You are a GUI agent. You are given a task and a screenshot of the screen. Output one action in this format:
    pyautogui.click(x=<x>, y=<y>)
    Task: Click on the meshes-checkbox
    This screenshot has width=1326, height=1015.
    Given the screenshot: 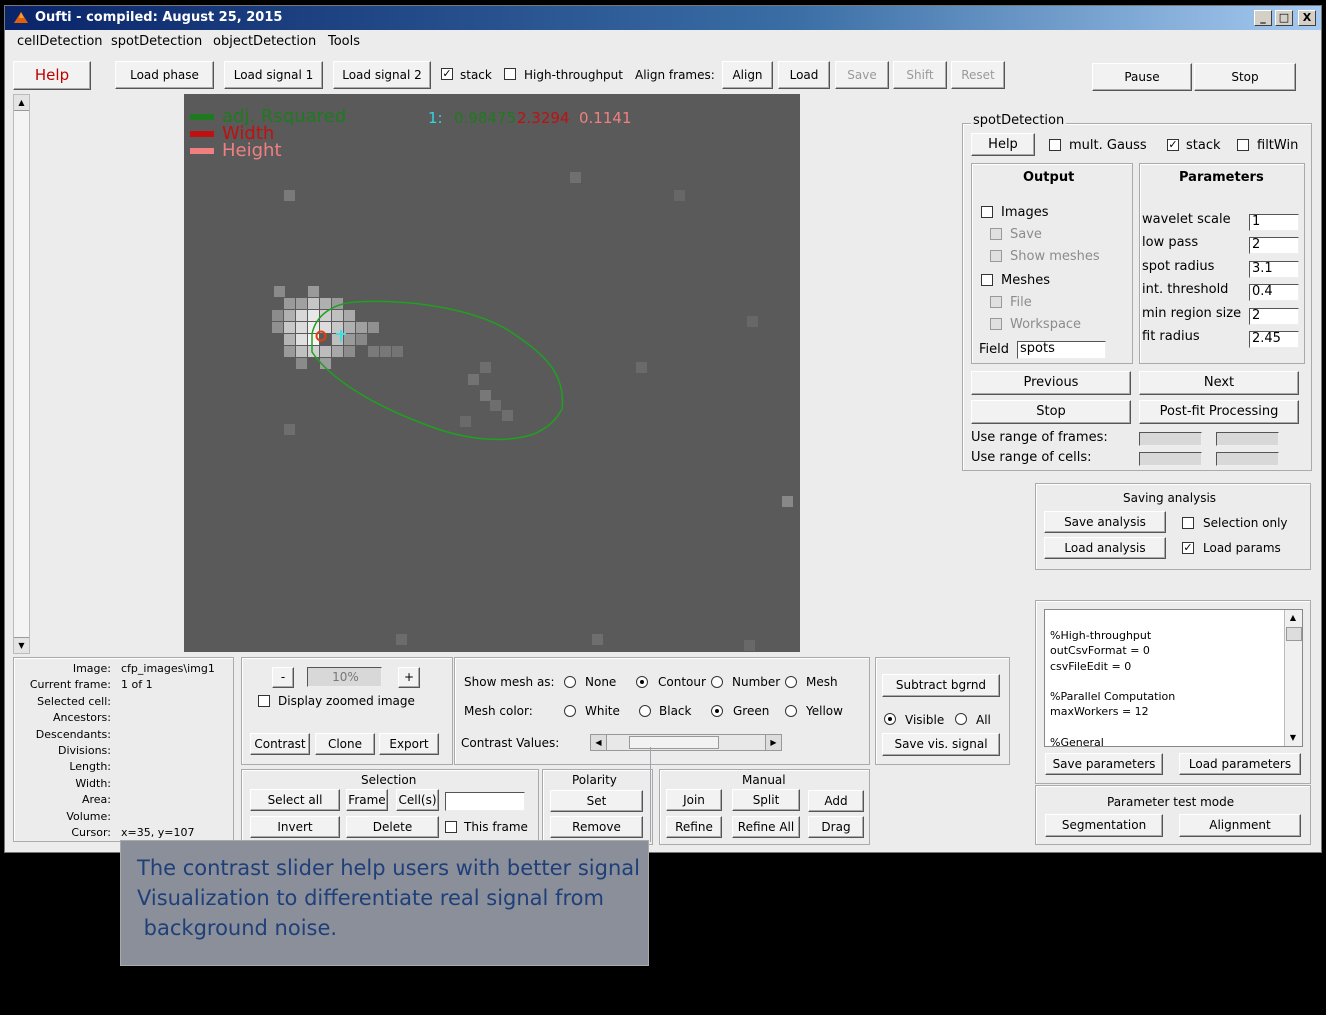 What is the action you would take?
    pyautogui.click(x=987, y=280)
    